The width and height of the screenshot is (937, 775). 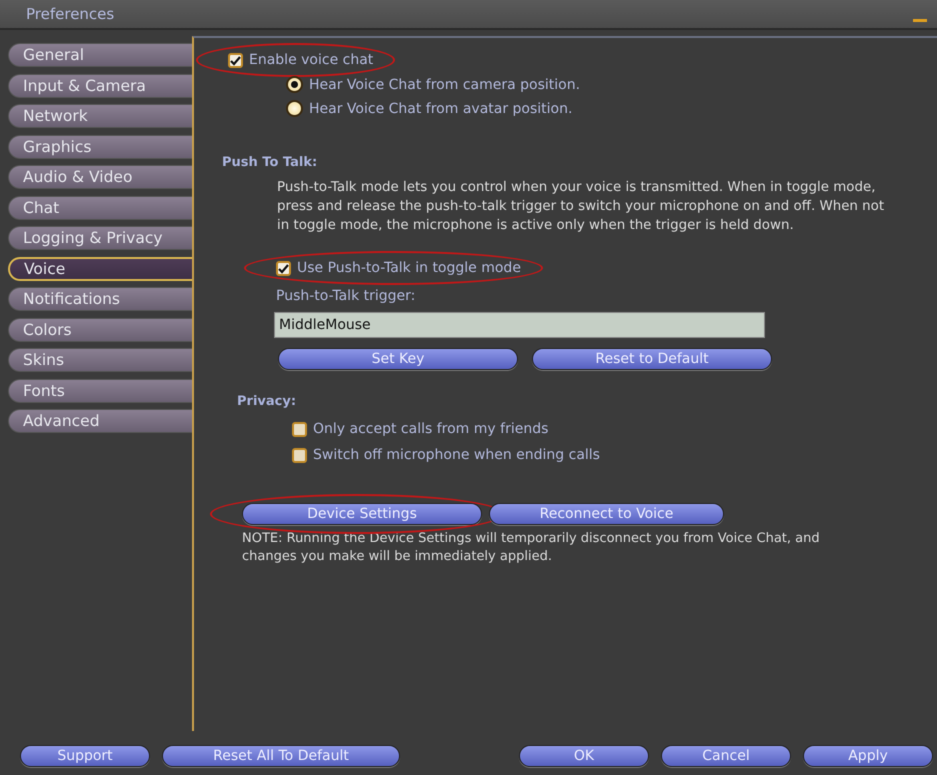 I want to click on sidebar-tab: Fonts, so click(x=100, y=390).